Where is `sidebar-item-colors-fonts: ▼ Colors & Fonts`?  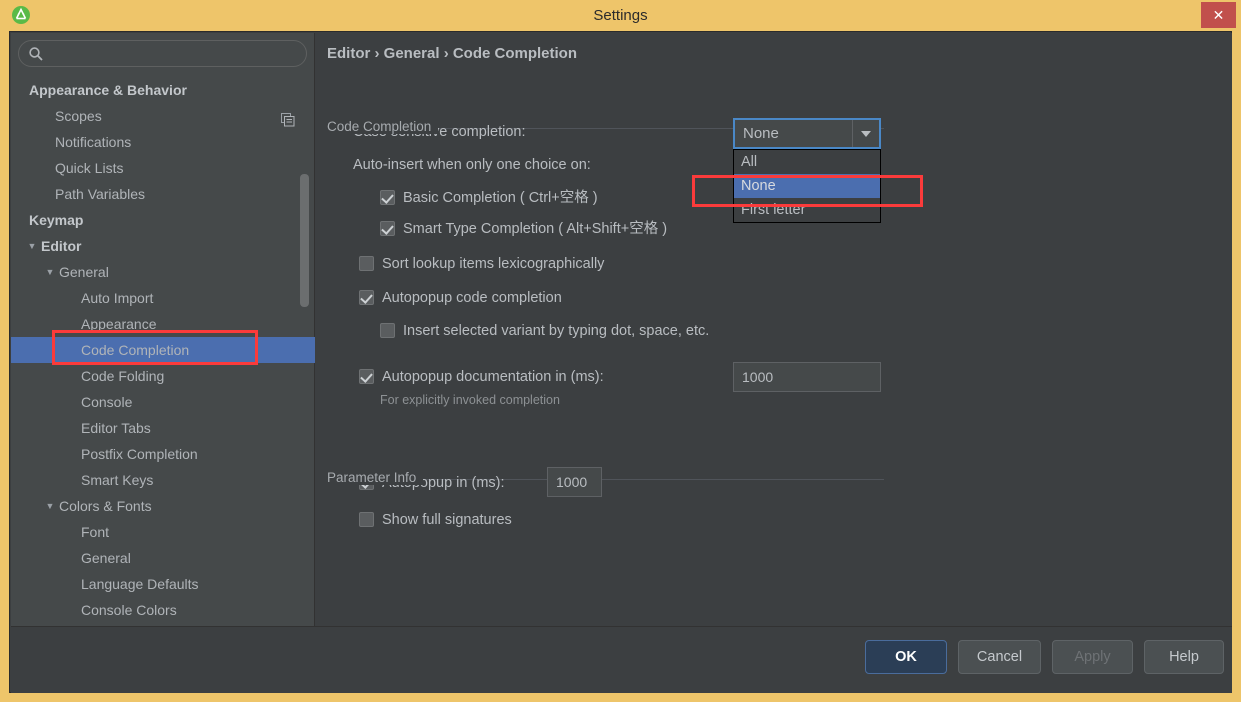 sidebar-item-colors-fonts: ▼ Colors & Fonts is located at coordinates (163, 506).